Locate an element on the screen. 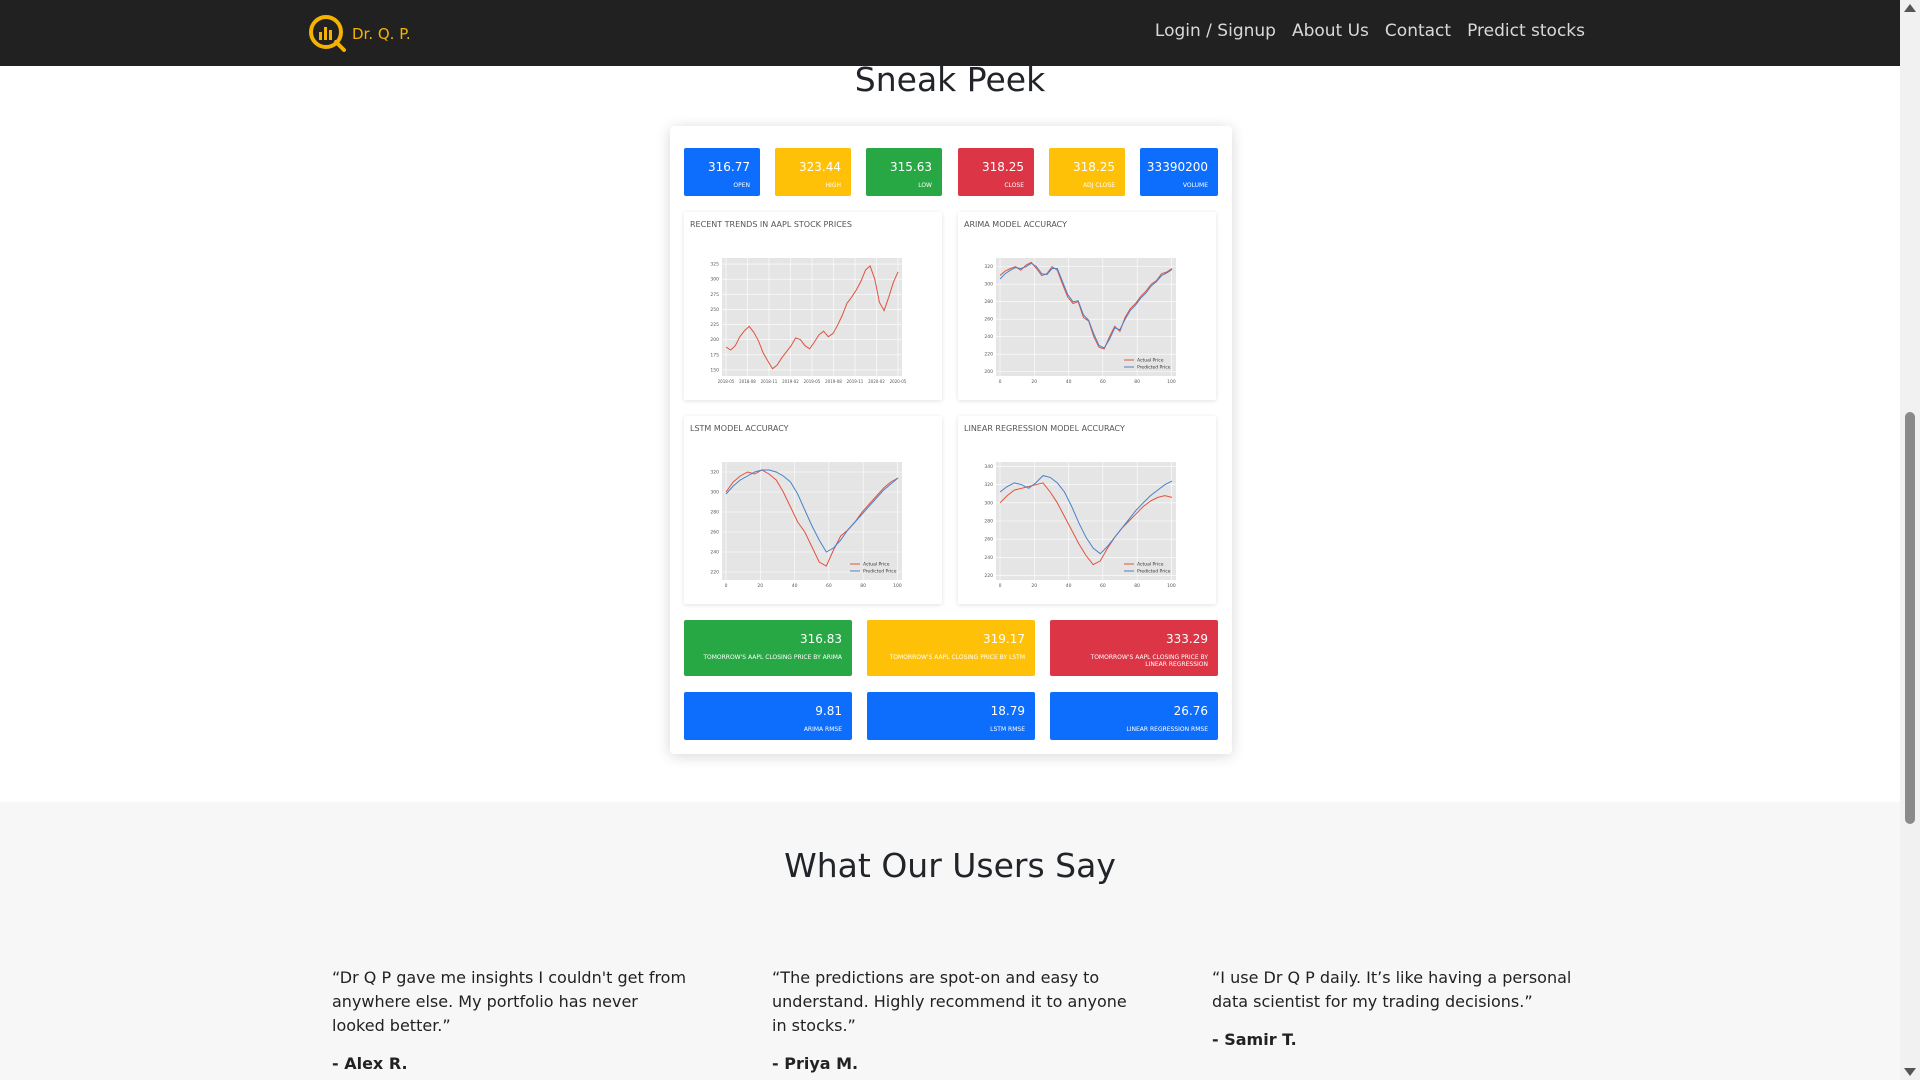  scroll-down-arrow-icon is located at coordinates (1910, 1072).